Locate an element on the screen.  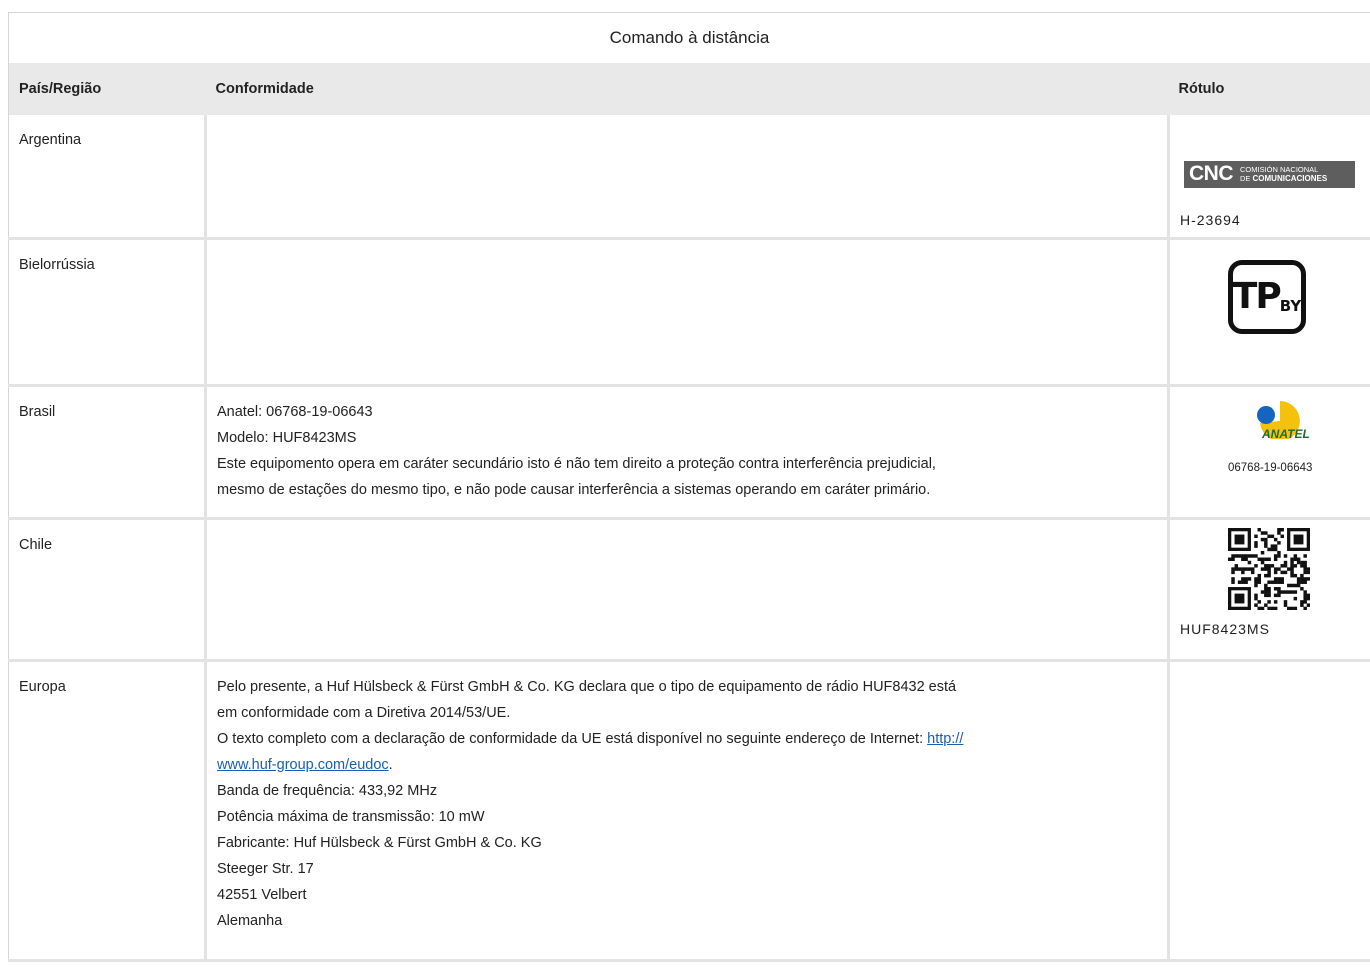
qr-code-graphic is located at coordinates (1269, 569).